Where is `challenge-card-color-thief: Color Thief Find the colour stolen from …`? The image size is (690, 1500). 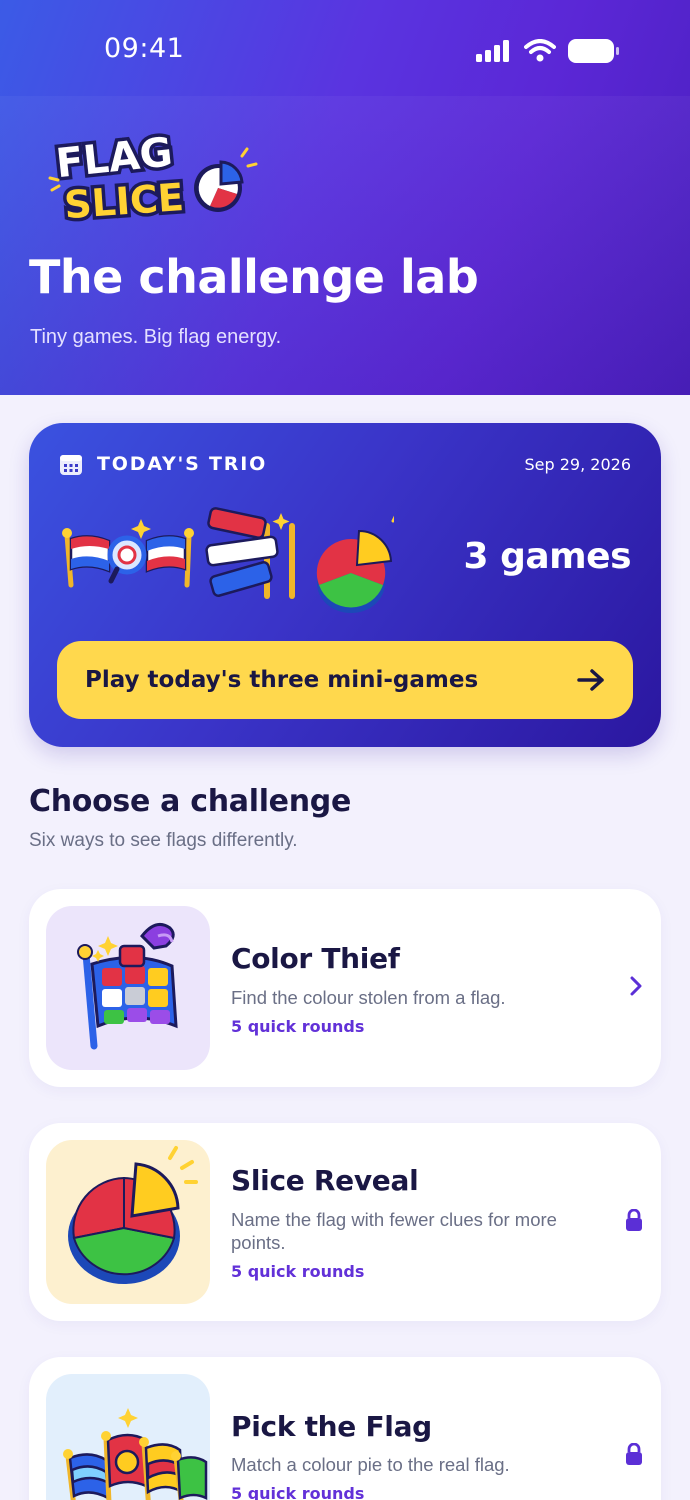
challenge-card-color-thief: Color Thief Find the colour stolen from … is located at coordinates (345, 988).